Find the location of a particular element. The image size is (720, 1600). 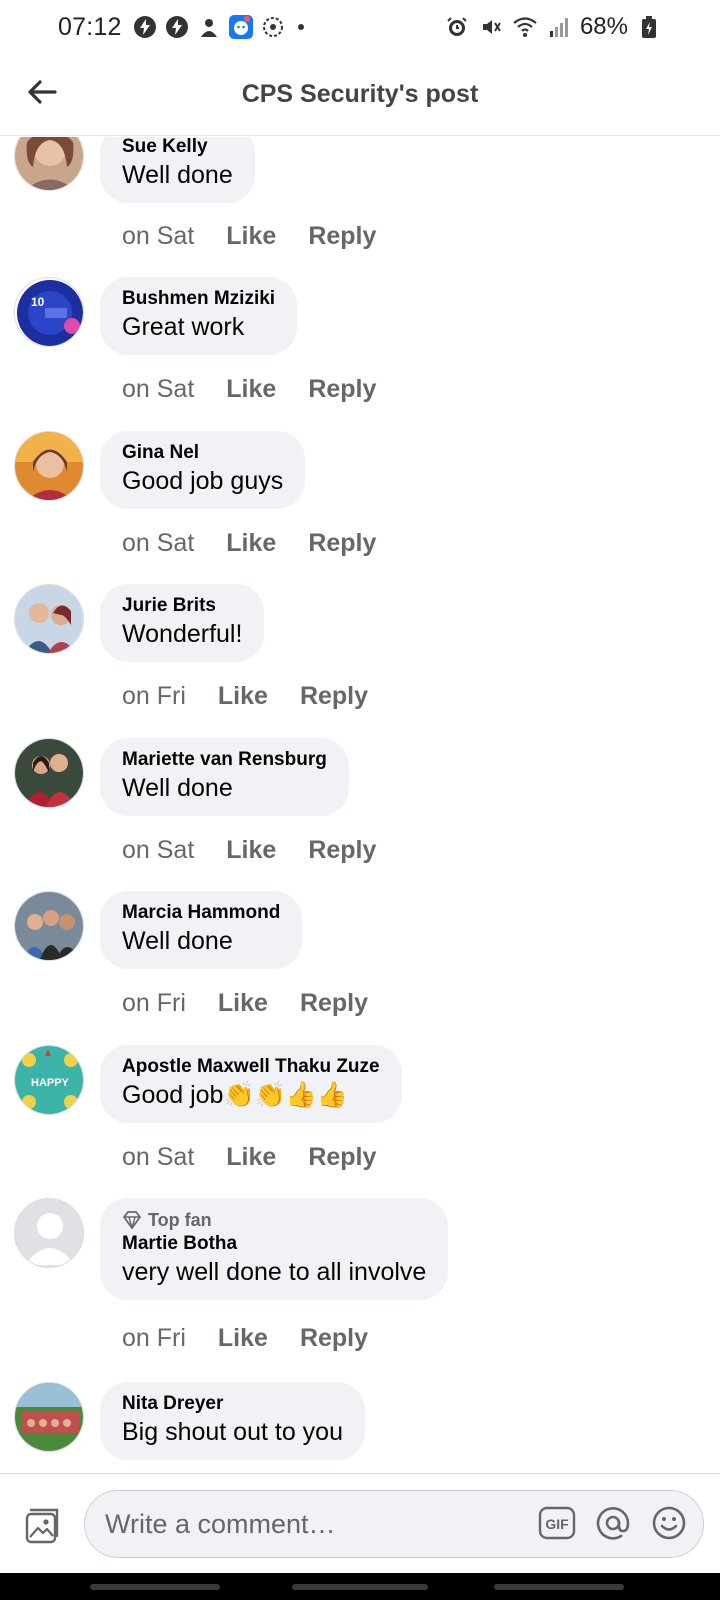

comment-author: Martie Botha is located at coordinates (274, 1244).